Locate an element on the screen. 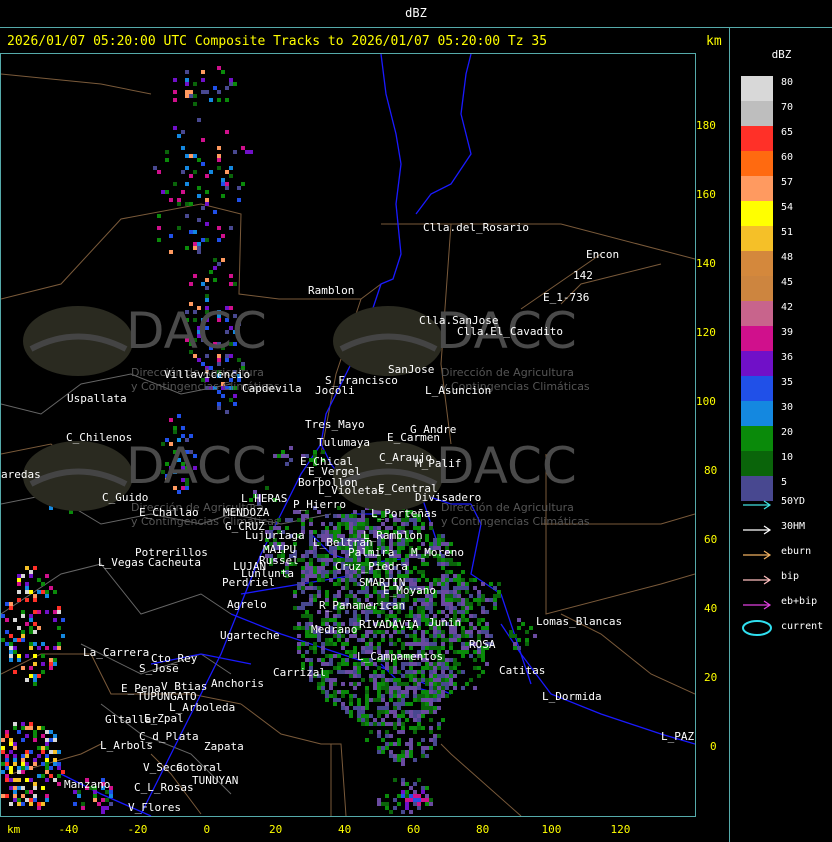 This screenshot has width=832, height=842. place-label: Manzano is located at coordinates (87, 784).